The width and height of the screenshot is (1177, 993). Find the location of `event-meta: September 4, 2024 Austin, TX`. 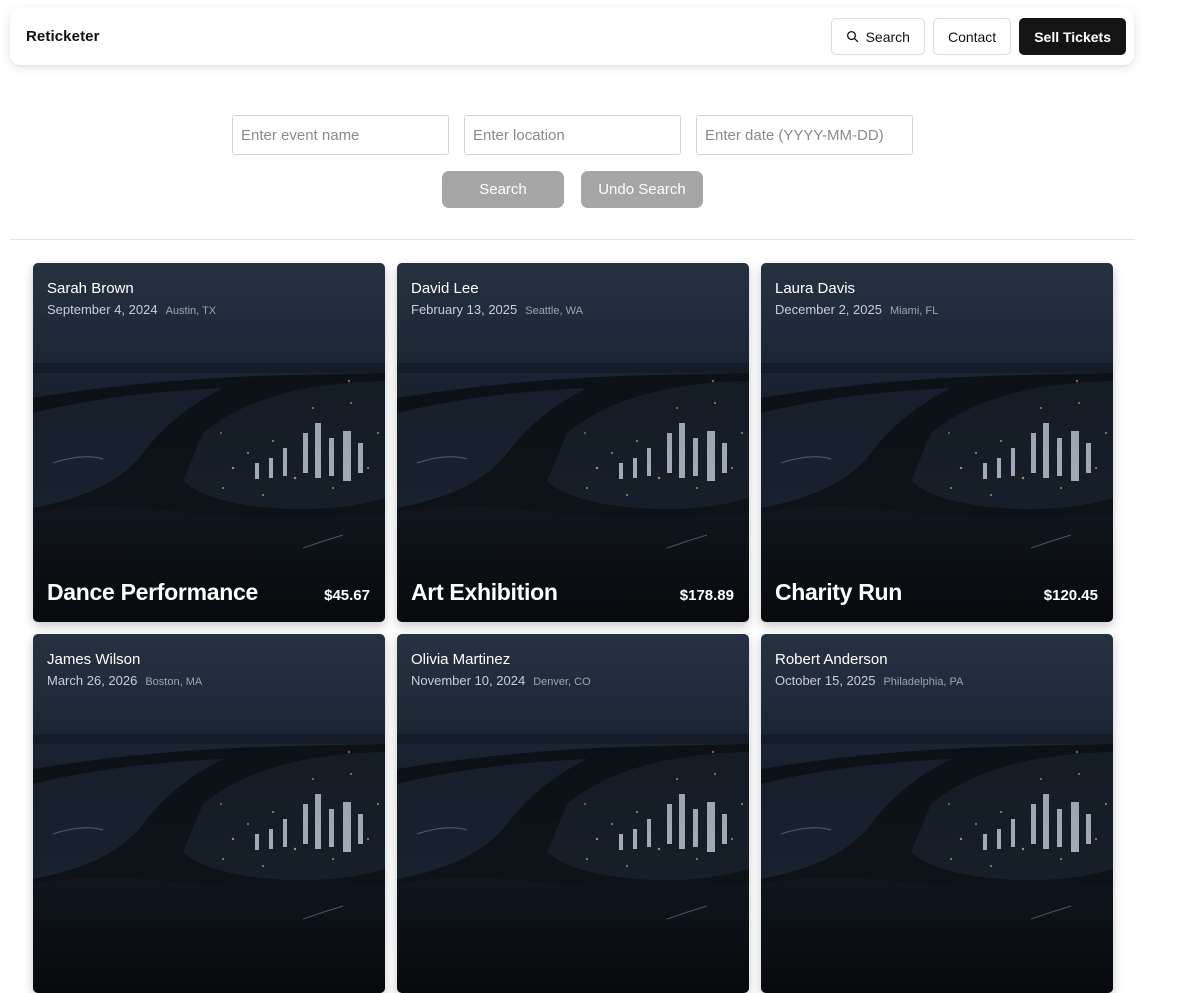

event-meta: September 4, 2024 Austin, TX is located at coordinates (131, 309).